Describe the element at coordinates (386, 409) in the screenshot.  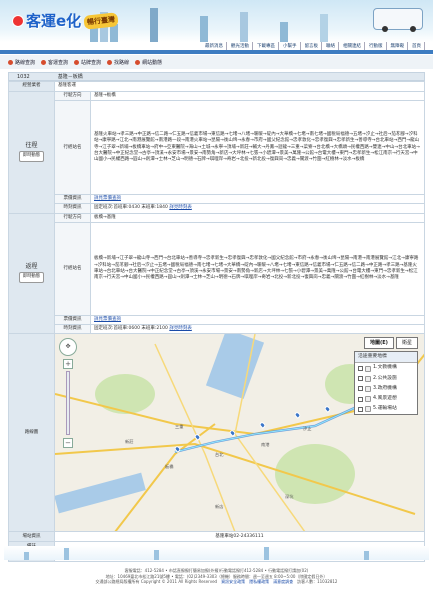
I see `legend-item-transport: 5.運輸場站` at that location.